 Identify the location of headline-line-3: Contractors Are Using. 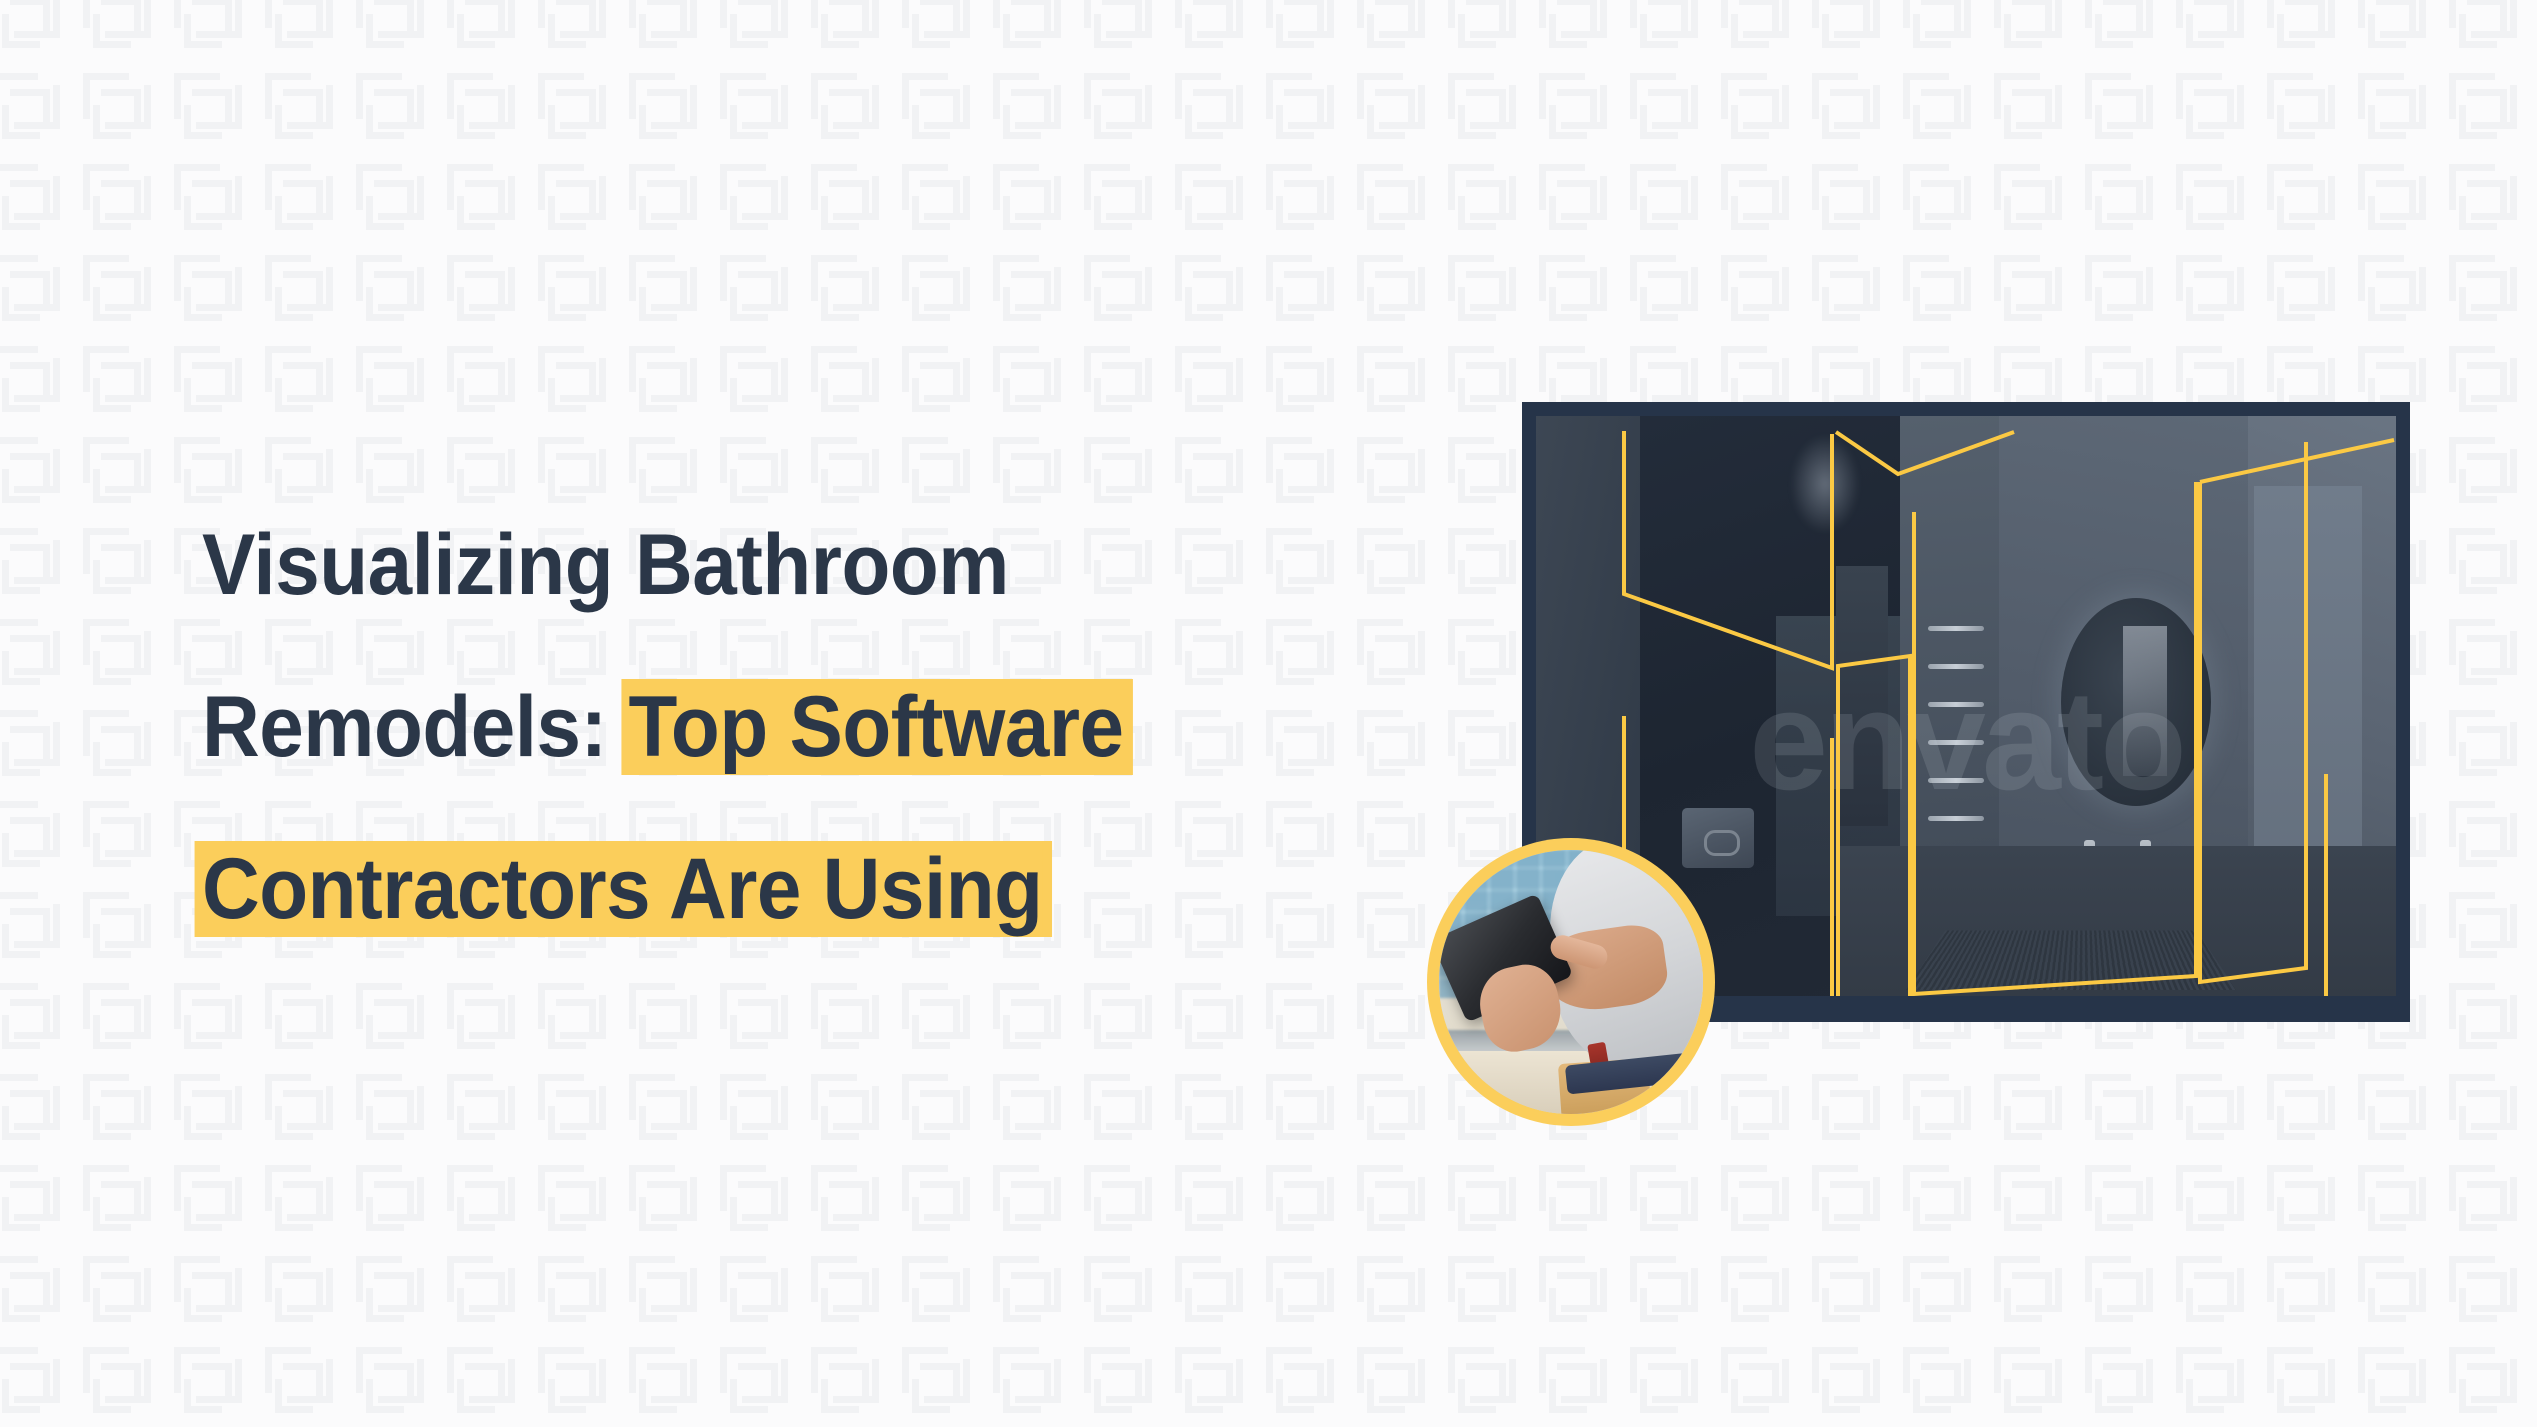
(764, 889).